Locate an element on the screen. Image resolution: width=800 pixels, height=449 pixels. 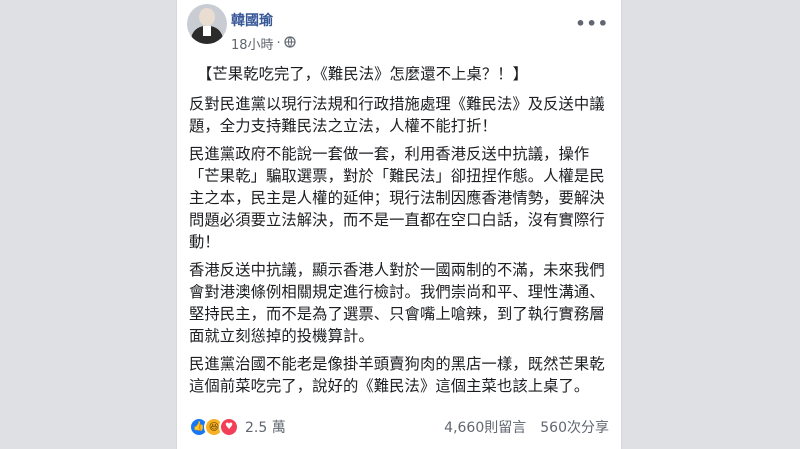
post-meta: 18小時 · is located at coordinates (263, 43).